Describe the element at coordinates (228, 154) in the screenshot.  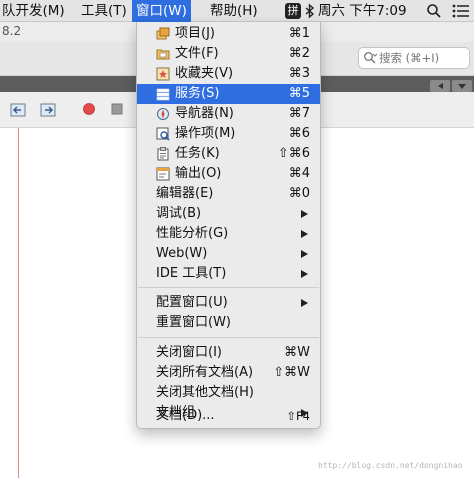
I see `menu-item-tasks: 任务(K) ⇧⌘6` at that location.